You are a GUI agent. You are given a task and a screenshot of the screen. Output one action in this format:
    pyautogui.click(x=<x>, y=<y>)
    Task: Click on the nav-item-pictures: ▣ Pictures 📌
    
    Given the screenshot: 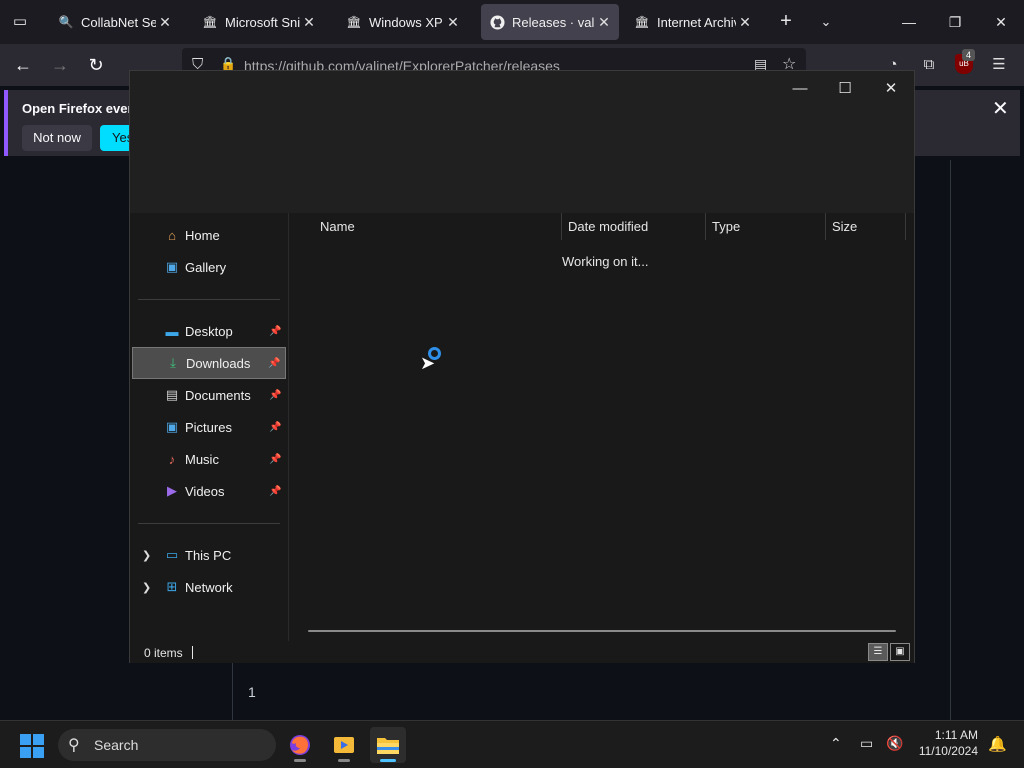 What is the action you would take?
    pyautogui.click(x=209, y=427)
    